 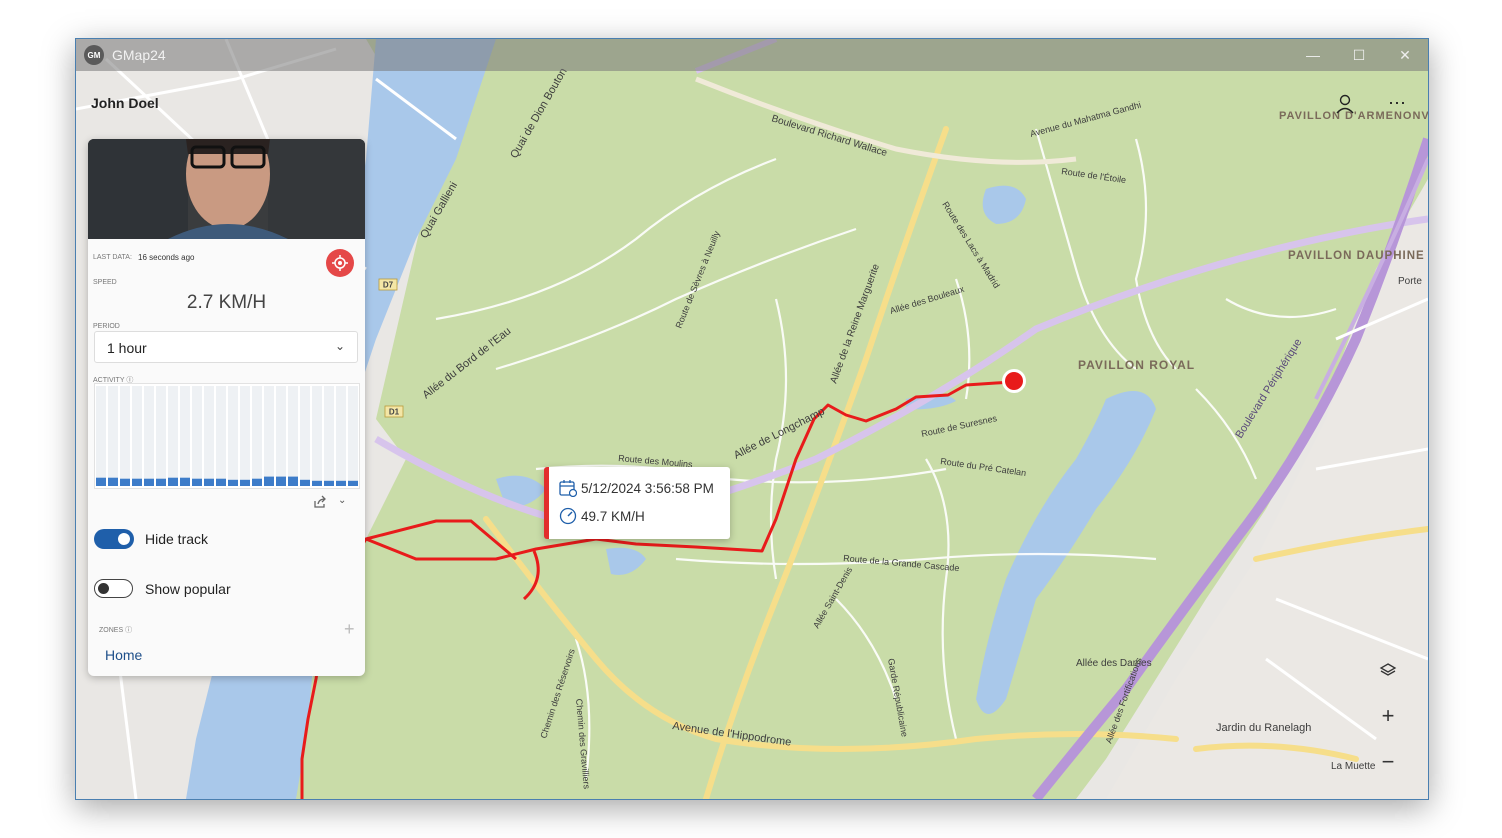 What do you see at coordinates (1263, 728) in the screenshot?
I see `map-label: Jardin du Ranelagh` at bounding box center [1263, 728].